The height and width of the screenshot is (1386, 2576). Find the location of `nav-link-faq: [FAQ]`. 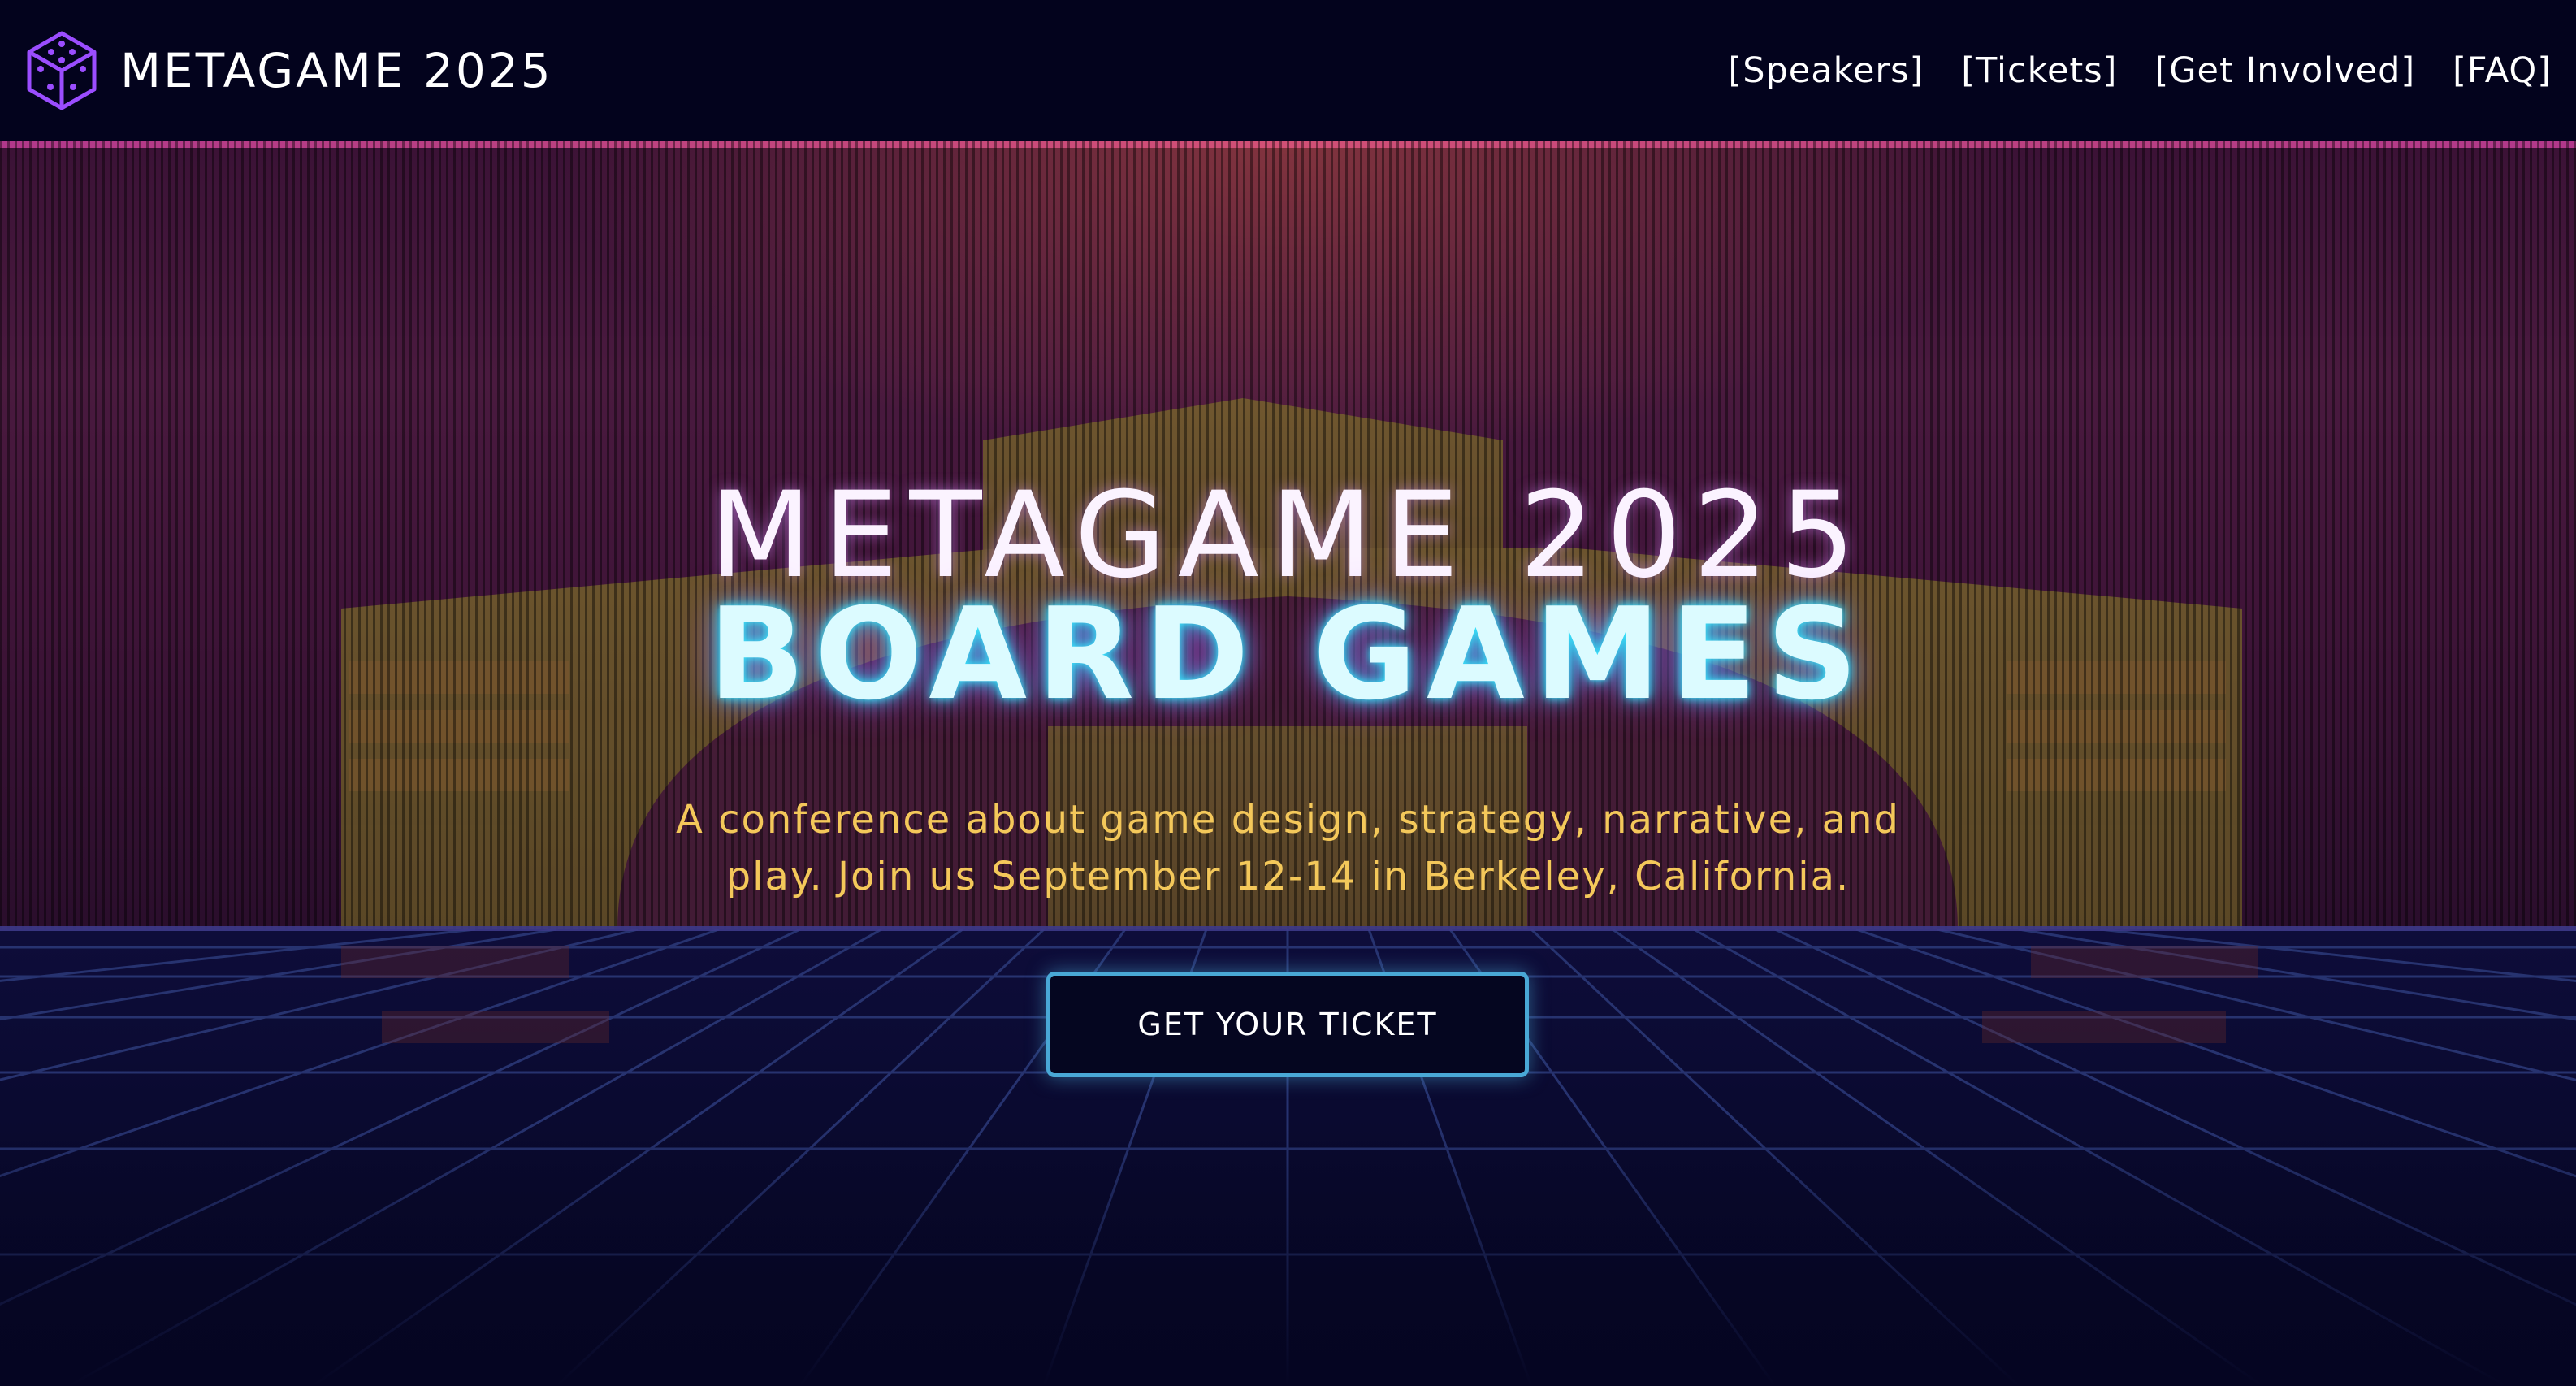

nav-link-faq: [FAQ] is located at coordinates (2502, 70).